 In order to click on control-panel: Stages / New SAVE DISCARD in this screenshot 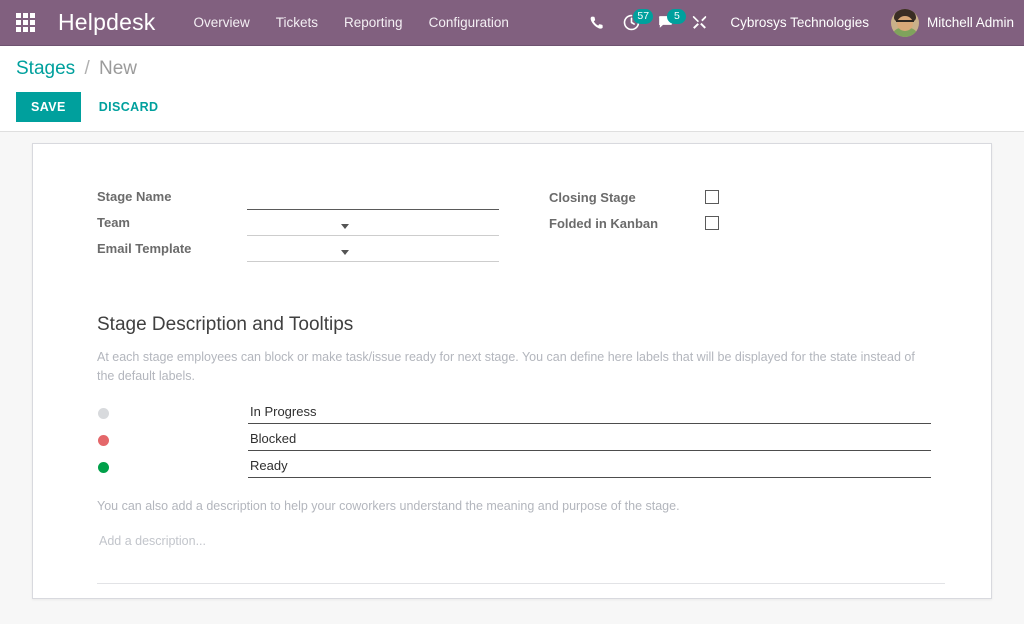, I will do `click(512, 89)`.